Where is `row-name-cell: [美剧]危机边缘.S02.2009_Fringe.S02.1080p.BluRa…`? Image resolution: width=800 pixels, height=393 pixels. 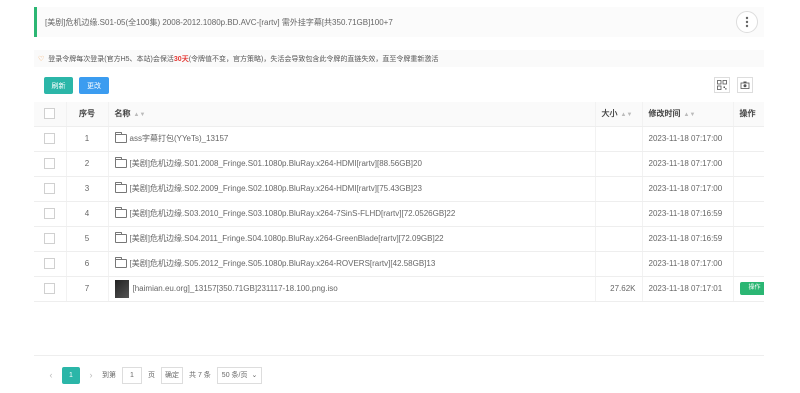
row-name-cell: [美剧]危机边缘.S02.2009_Fringe.S02.1080p.BluRa… is located at coordinates (352, 189).